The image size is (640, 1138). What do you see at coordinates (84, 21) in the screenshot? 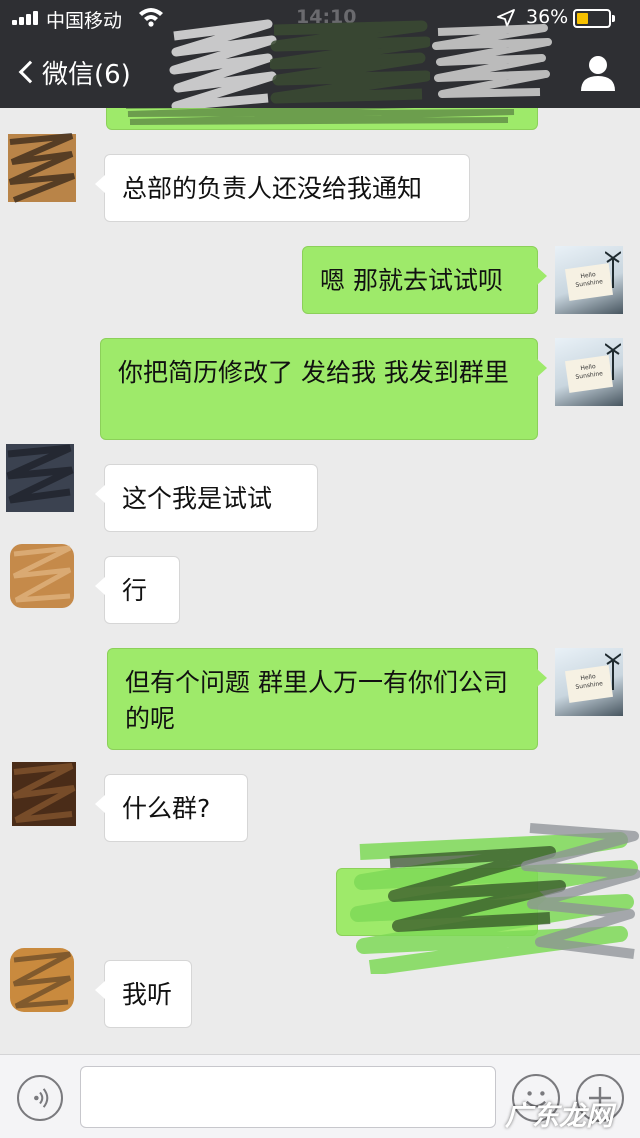
I see `carrier-name: 中国移动` at bounding box center [84, 21].